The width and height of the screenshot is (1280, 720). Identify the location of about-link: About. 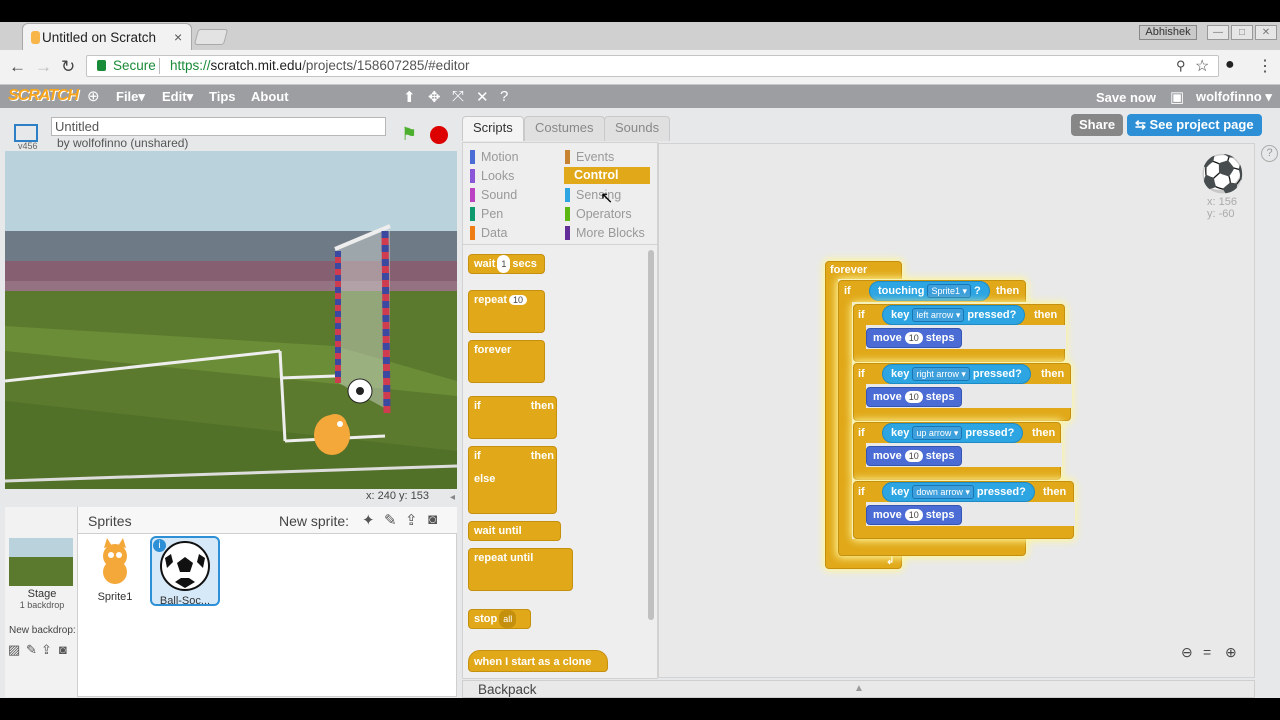
(270, 96).